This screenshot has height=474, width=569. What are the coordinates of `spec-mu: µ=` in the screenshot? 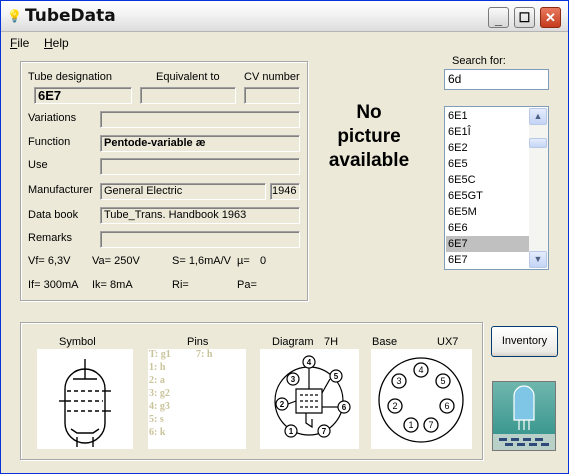 It's located at (243, 261).